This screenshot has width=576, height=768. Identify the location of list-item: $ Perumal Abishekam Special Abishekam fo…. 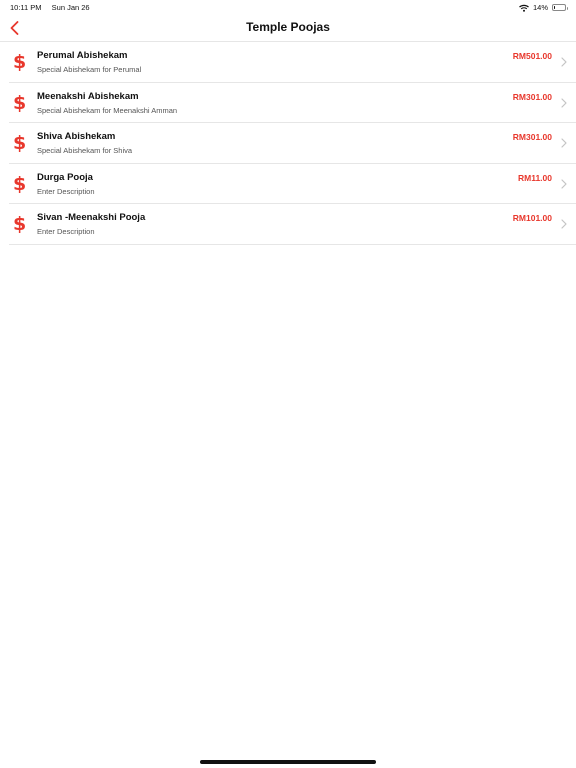
(292, 62).